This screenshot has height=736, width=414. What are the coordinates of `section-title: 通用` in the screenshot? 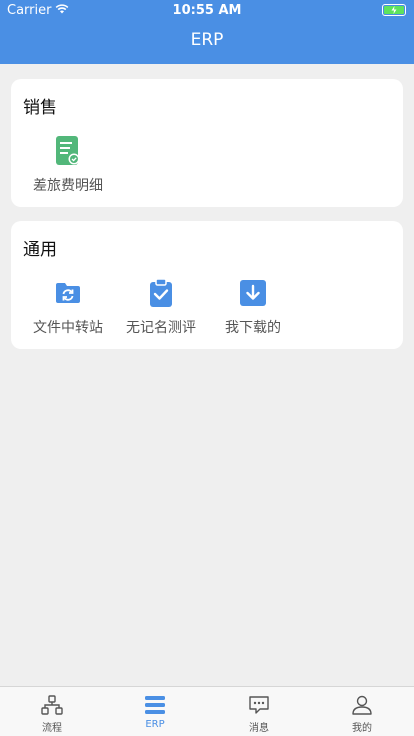 It's located at (40, 250).